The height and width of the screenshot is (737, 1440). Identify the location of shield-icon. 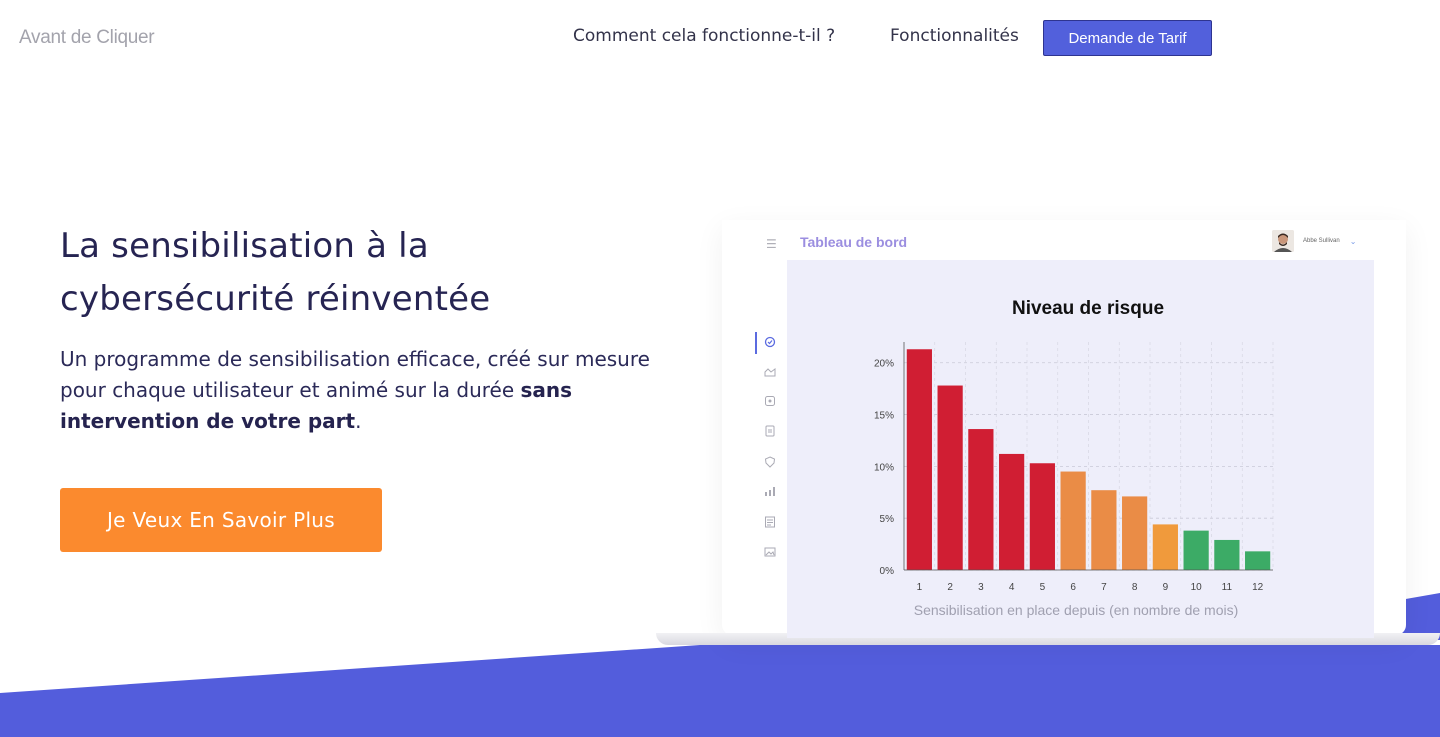
(770, 462).